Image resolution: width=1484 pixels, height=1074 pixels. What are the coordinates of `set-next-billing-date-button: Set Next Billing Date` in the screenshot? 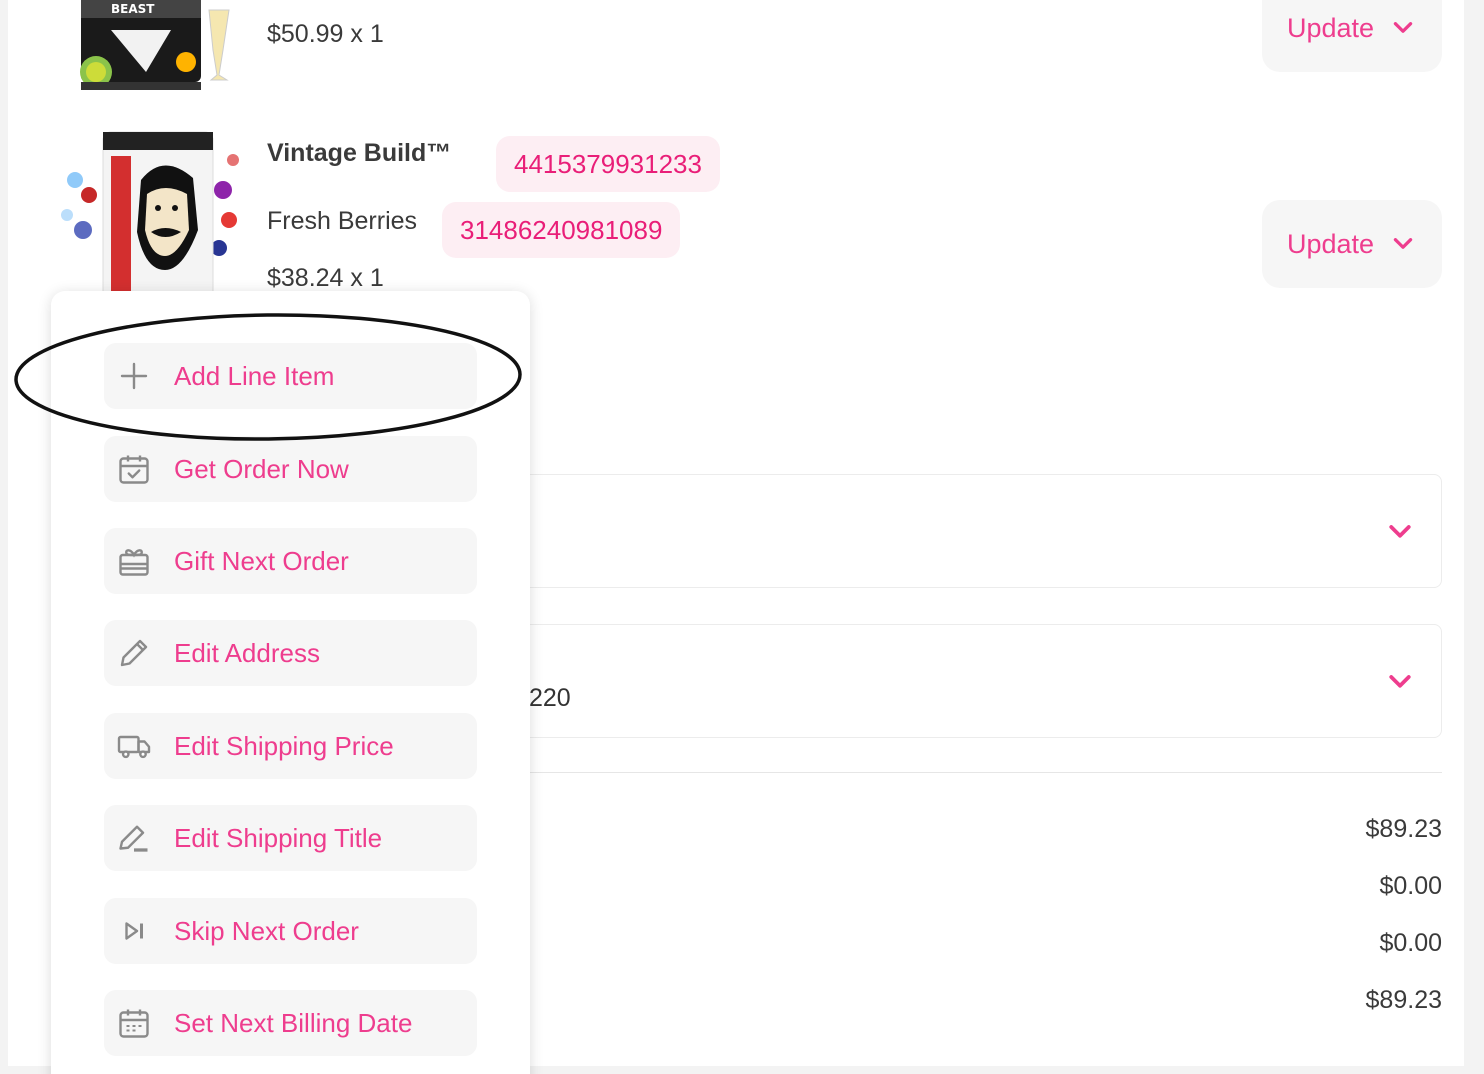 It's located at (290, 1023).